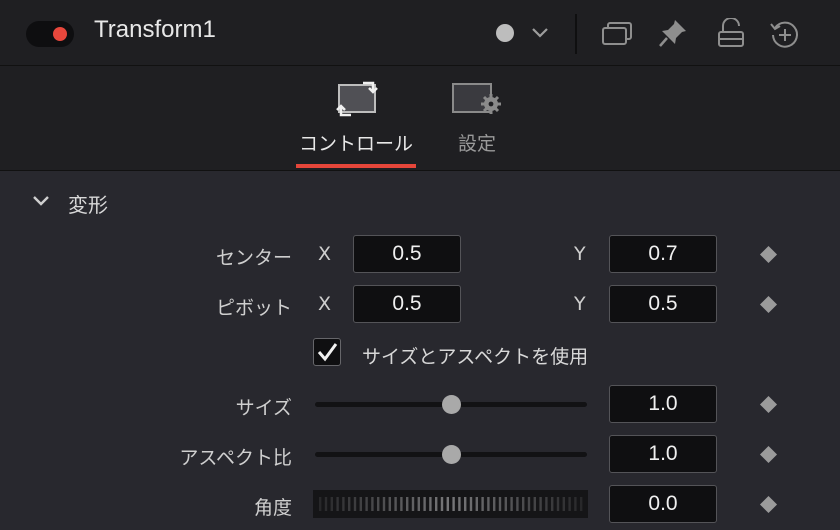 The width and height of the screenshot is (840, 530). I want to click on node-title: Transform1, so click(155, 29).